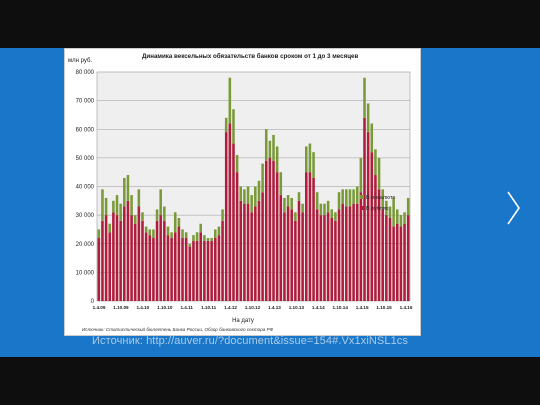 The height and width of the screenshot is (405, 540). I want to click on x-tick-label: 1.4.13, so click(274, 307).